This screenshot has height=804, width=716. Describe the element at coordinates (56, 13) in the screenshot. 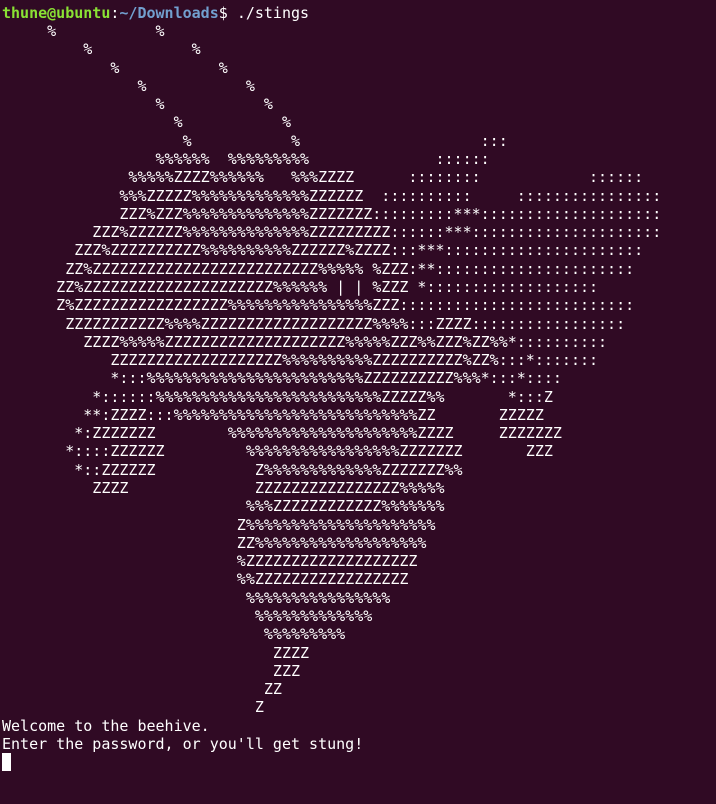

I see `prompt-user-host: thune@ubuntu` at that location.